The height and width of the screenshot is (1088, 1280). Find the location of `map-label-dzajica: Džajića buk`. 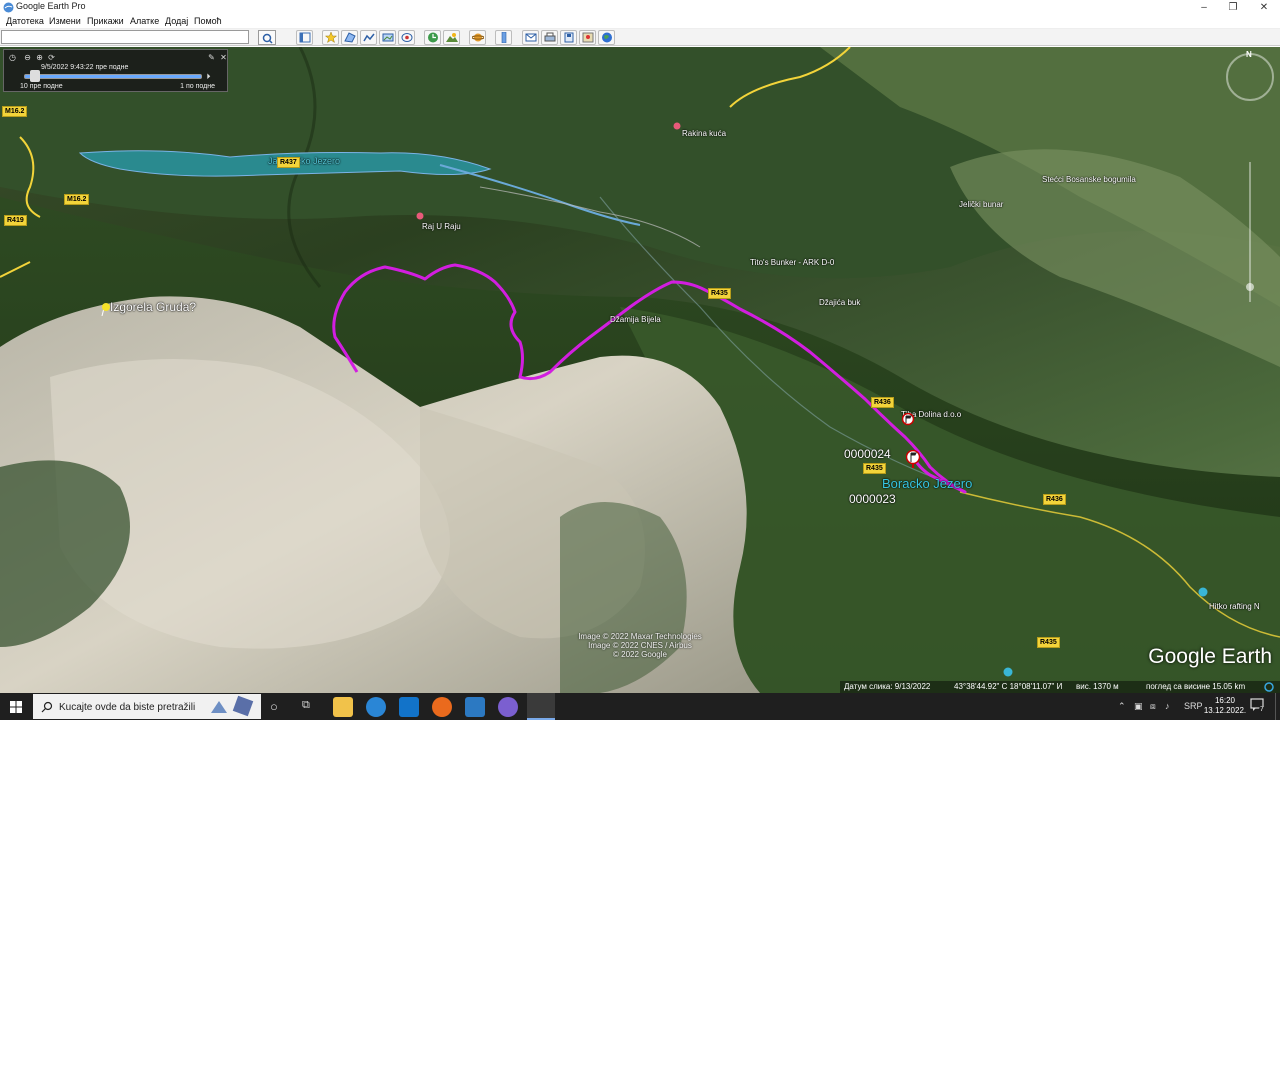

map-label-dzajica: Džajića buk is located at coordinates (839, 302).